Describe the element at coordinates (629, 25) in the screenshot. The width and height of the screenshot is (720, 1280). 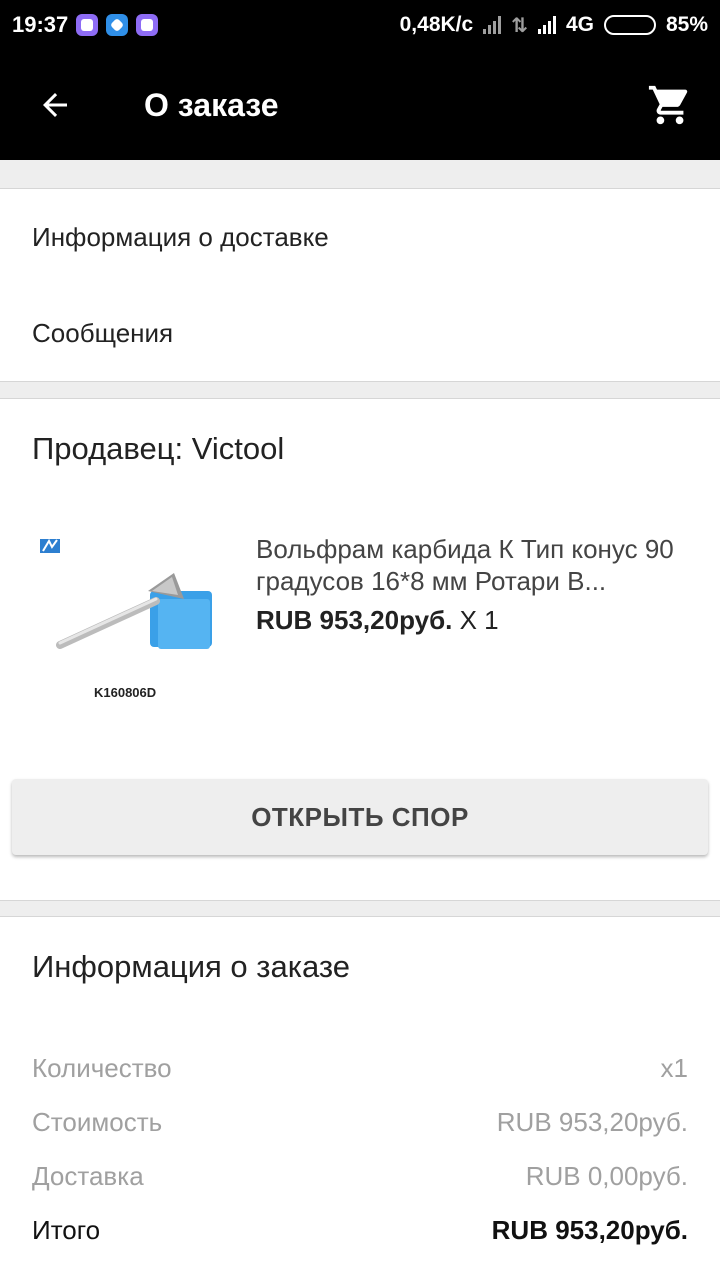
I see `battery-icon` at that location.